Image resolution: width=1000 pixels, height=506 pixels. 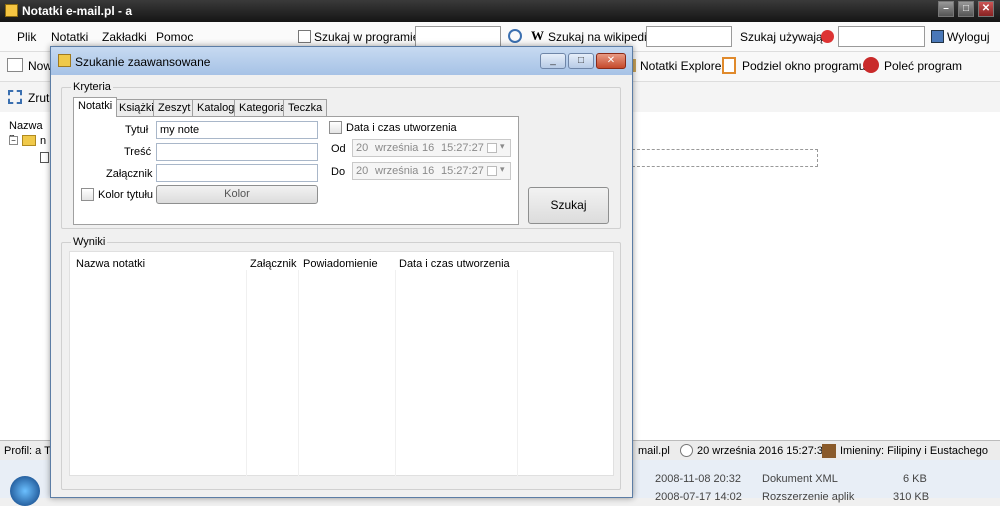 I want to click on file-date: 2008-11-08 20:32, so click(x=698, y=479).